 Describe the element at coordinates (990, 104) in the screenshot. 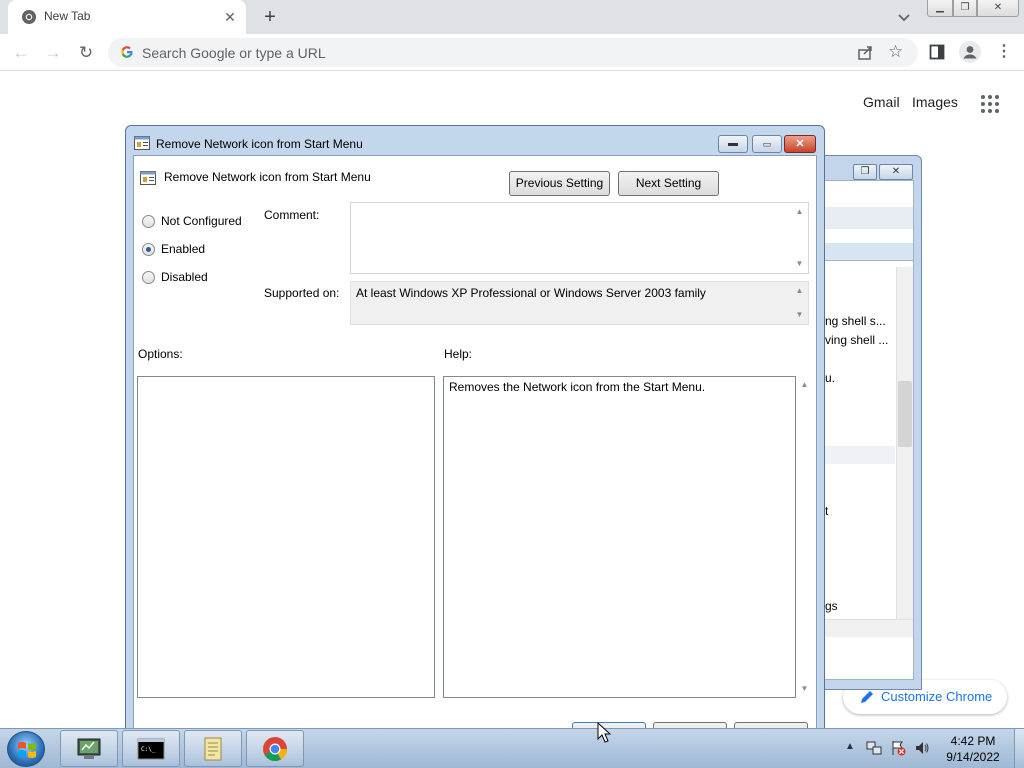

I see `google-apps-icon` at that location.